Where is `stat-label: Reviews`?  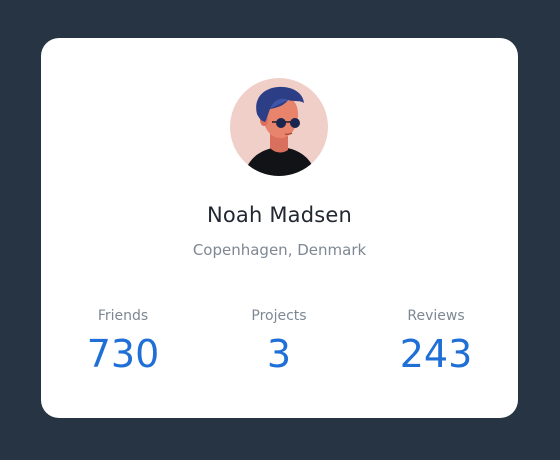
stat-label: Reviews is located at coordinates (436, 316).